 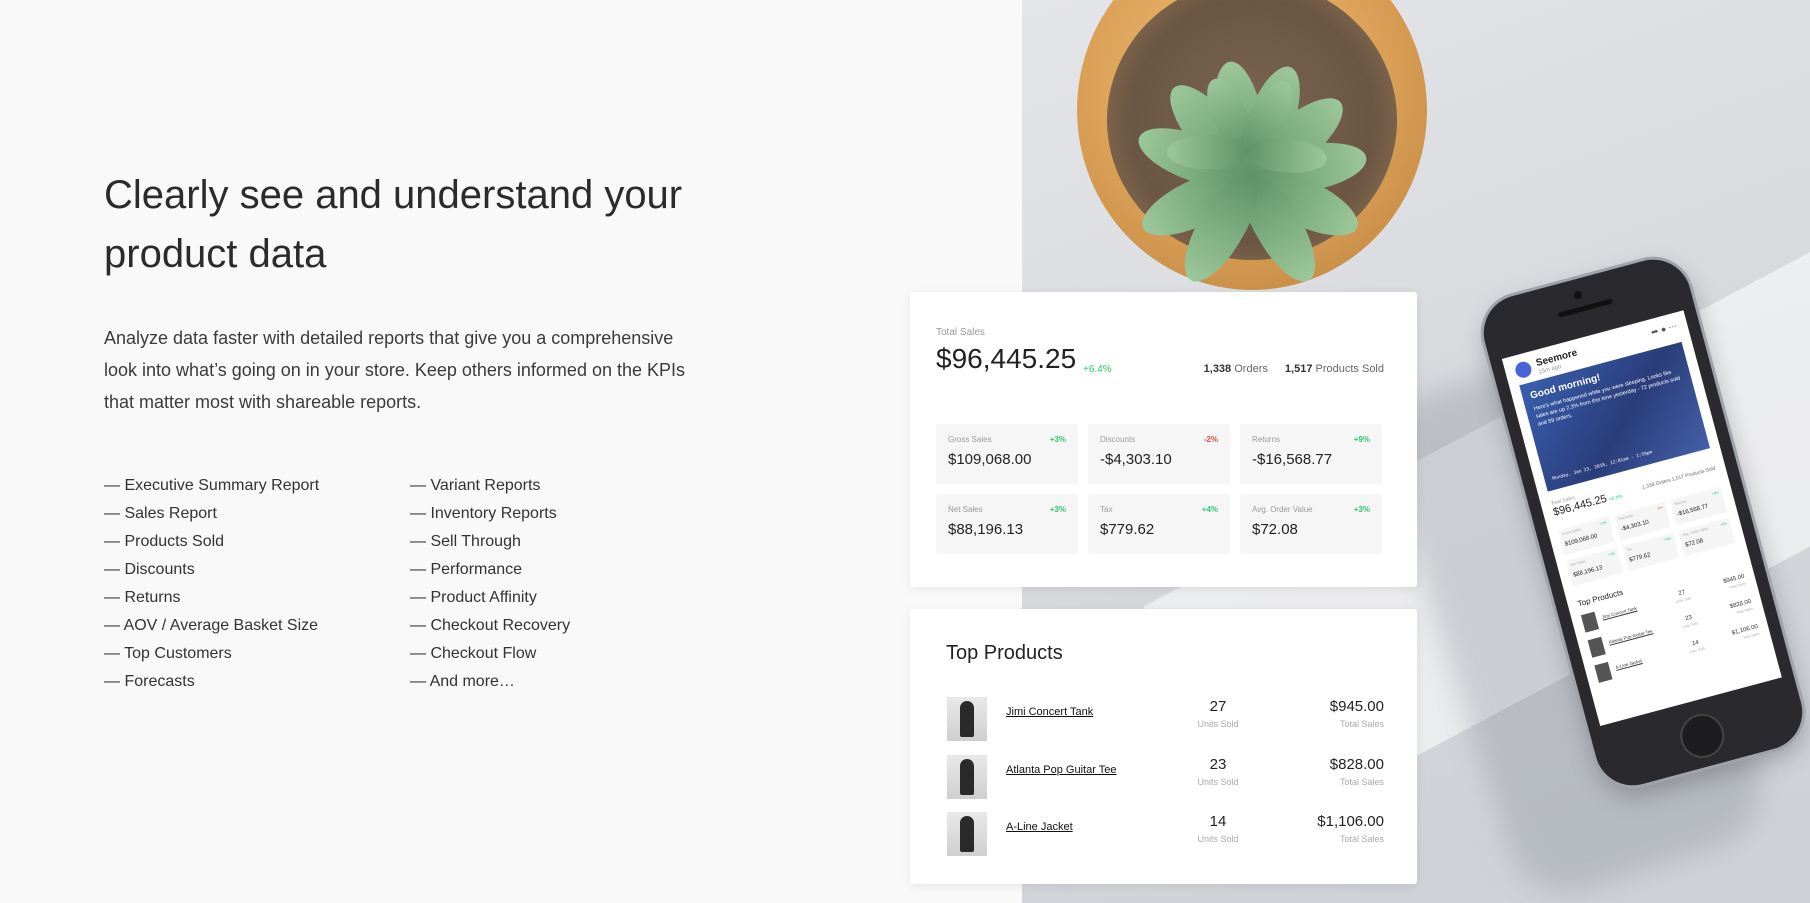 What do you see at coordinates (466, 569) in the screenshot?
I see `report-item: — Performance` at bounding box center [466, 569].